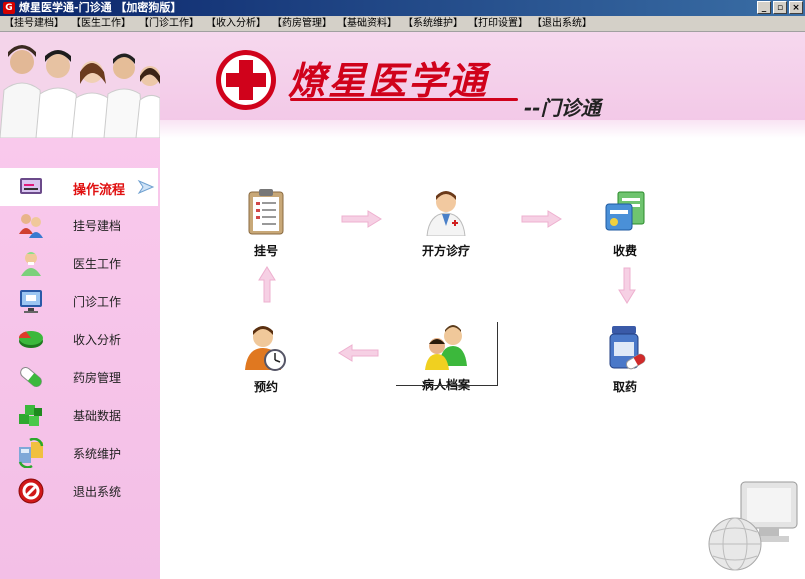 Image resolution: width=805 pixels, height=579 pixels. I want to click on sidebar-item-workflow: 操作流程, so click(79, 187).